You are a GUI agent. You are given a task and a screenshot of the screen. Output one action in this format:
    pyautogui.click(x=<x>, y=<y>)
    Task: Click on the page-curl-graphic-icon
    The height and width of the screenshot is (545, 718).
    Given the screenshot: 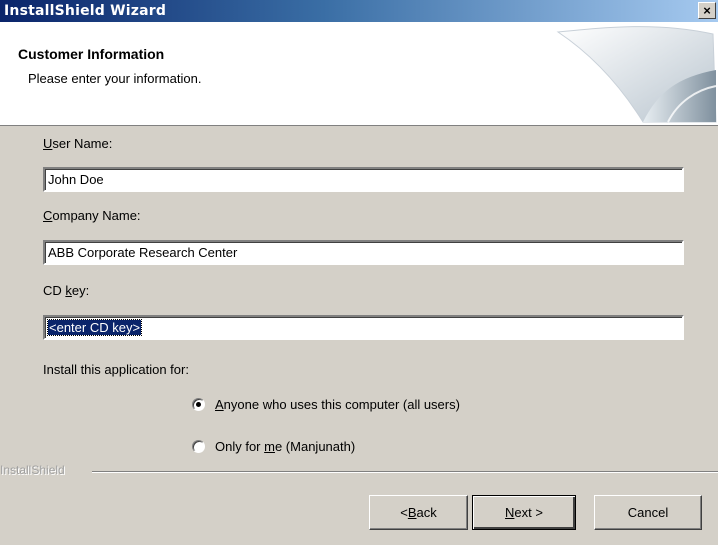 What is the action you would take?
    pyautogui.click(x=636, y=74)
    